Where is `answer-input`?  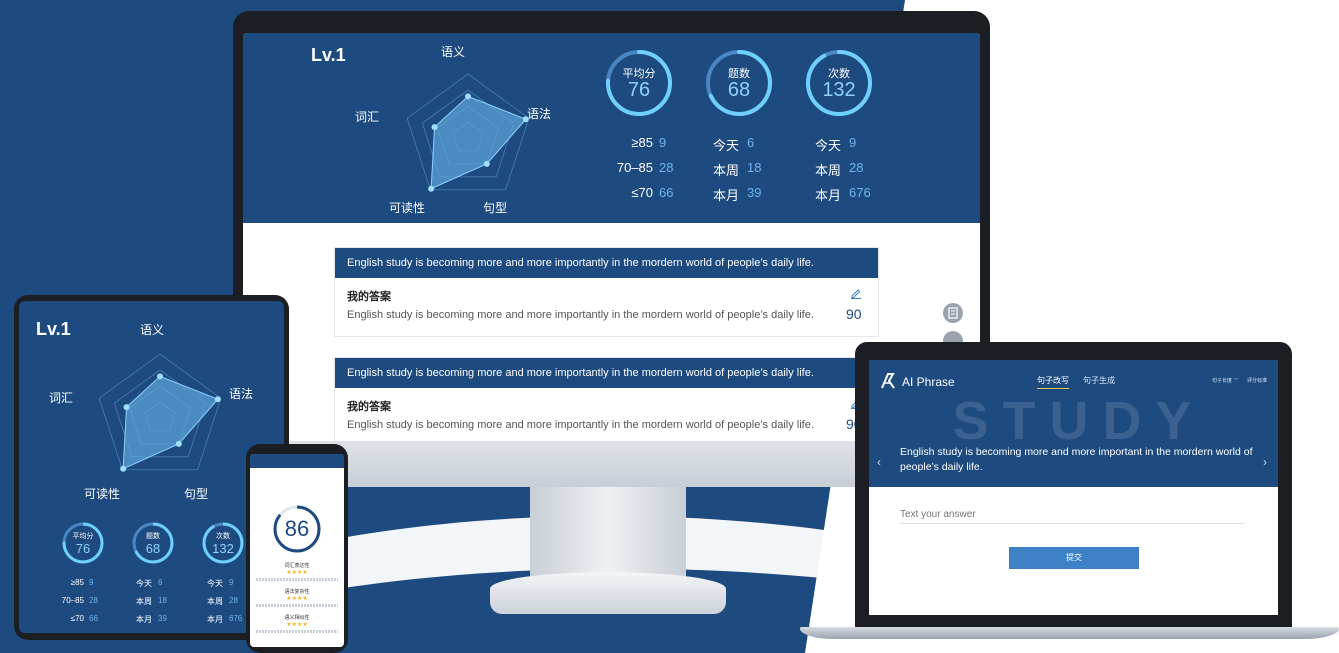 answer-input is located at coordinates (1072, 514).